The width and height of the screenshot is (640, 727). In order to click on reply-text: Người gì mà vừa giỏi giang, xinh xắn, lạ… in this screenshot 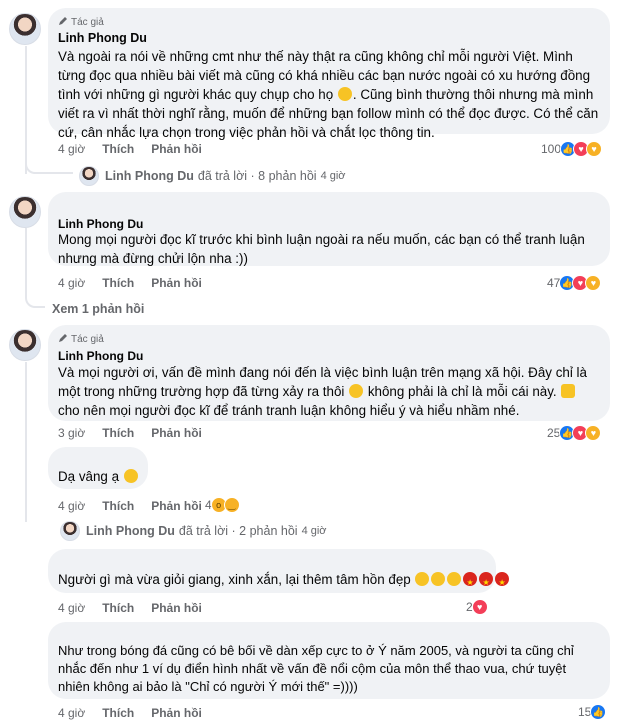, I will do `click(284, 581)`.